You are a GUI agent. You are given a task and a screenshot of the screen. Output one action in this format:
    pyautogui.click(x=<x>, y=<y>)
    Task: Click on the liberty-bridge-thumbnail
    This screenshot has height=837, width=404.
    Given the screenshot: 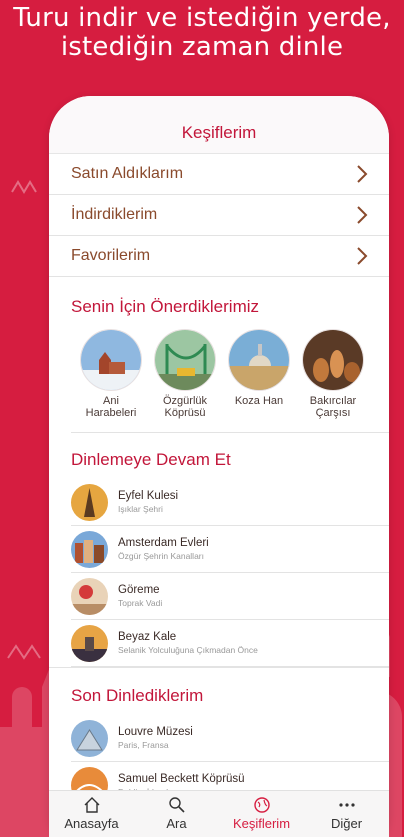 What is the action you would take?
    pyautogui.click(x=185, y=360)
    